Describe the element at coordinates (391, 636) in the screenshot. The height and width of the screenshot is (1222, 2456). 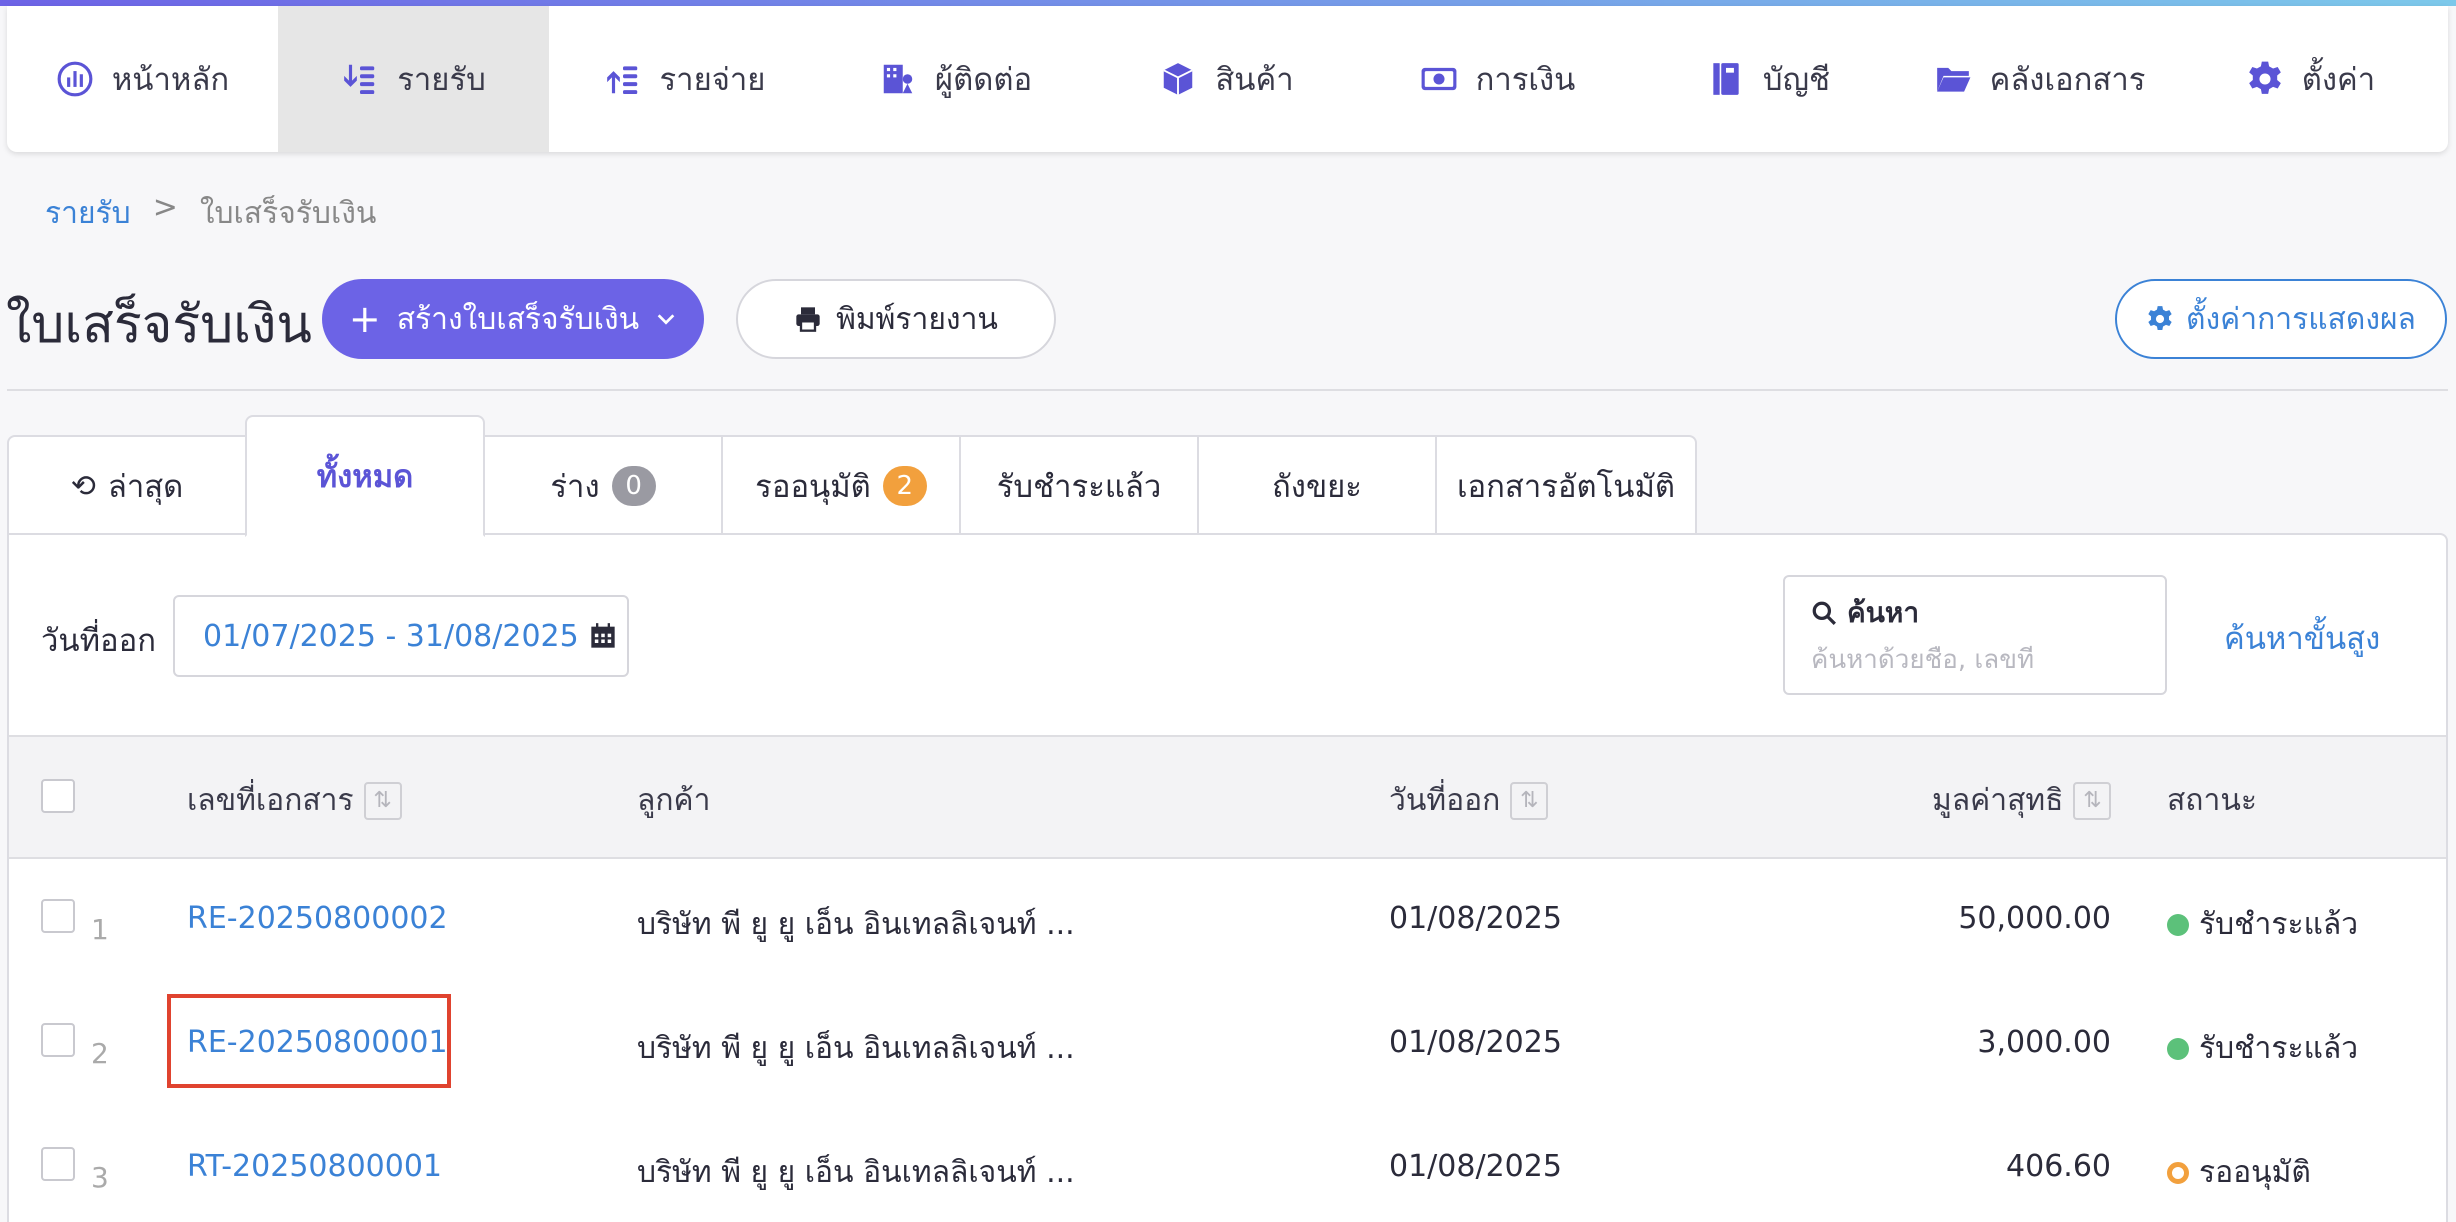
I see `date-range-value: 01/07/2025 - 31/08/2025` at that location.